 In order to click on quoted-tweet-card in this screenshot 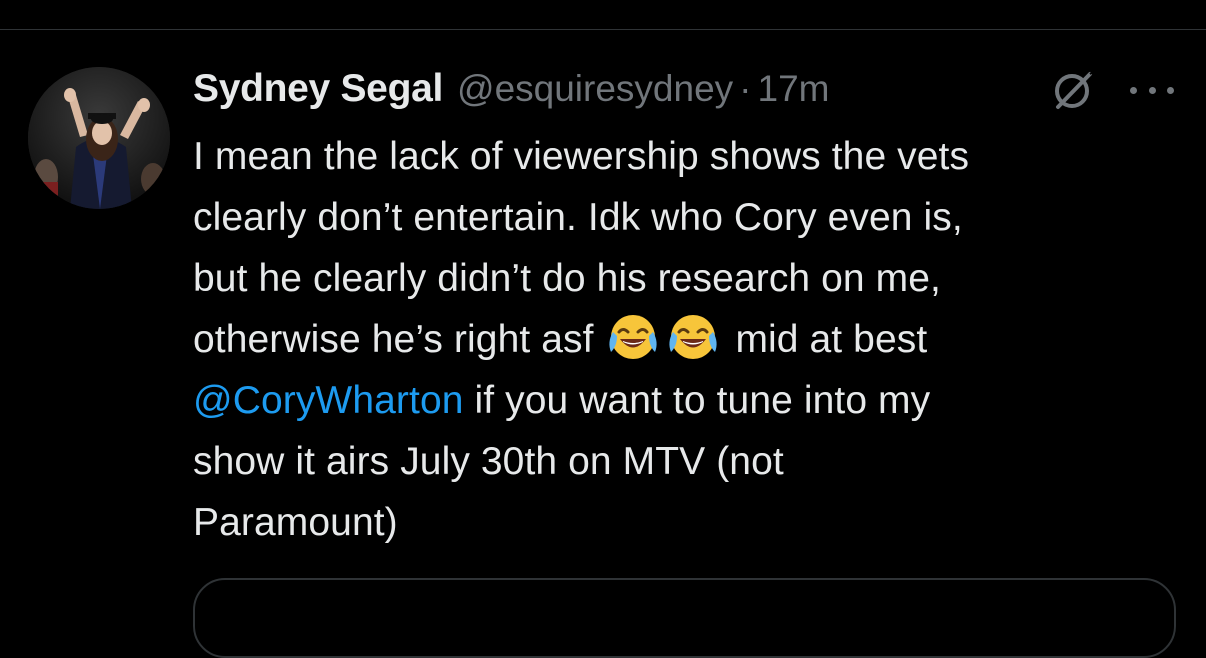, I will do `click(684, 618)`.